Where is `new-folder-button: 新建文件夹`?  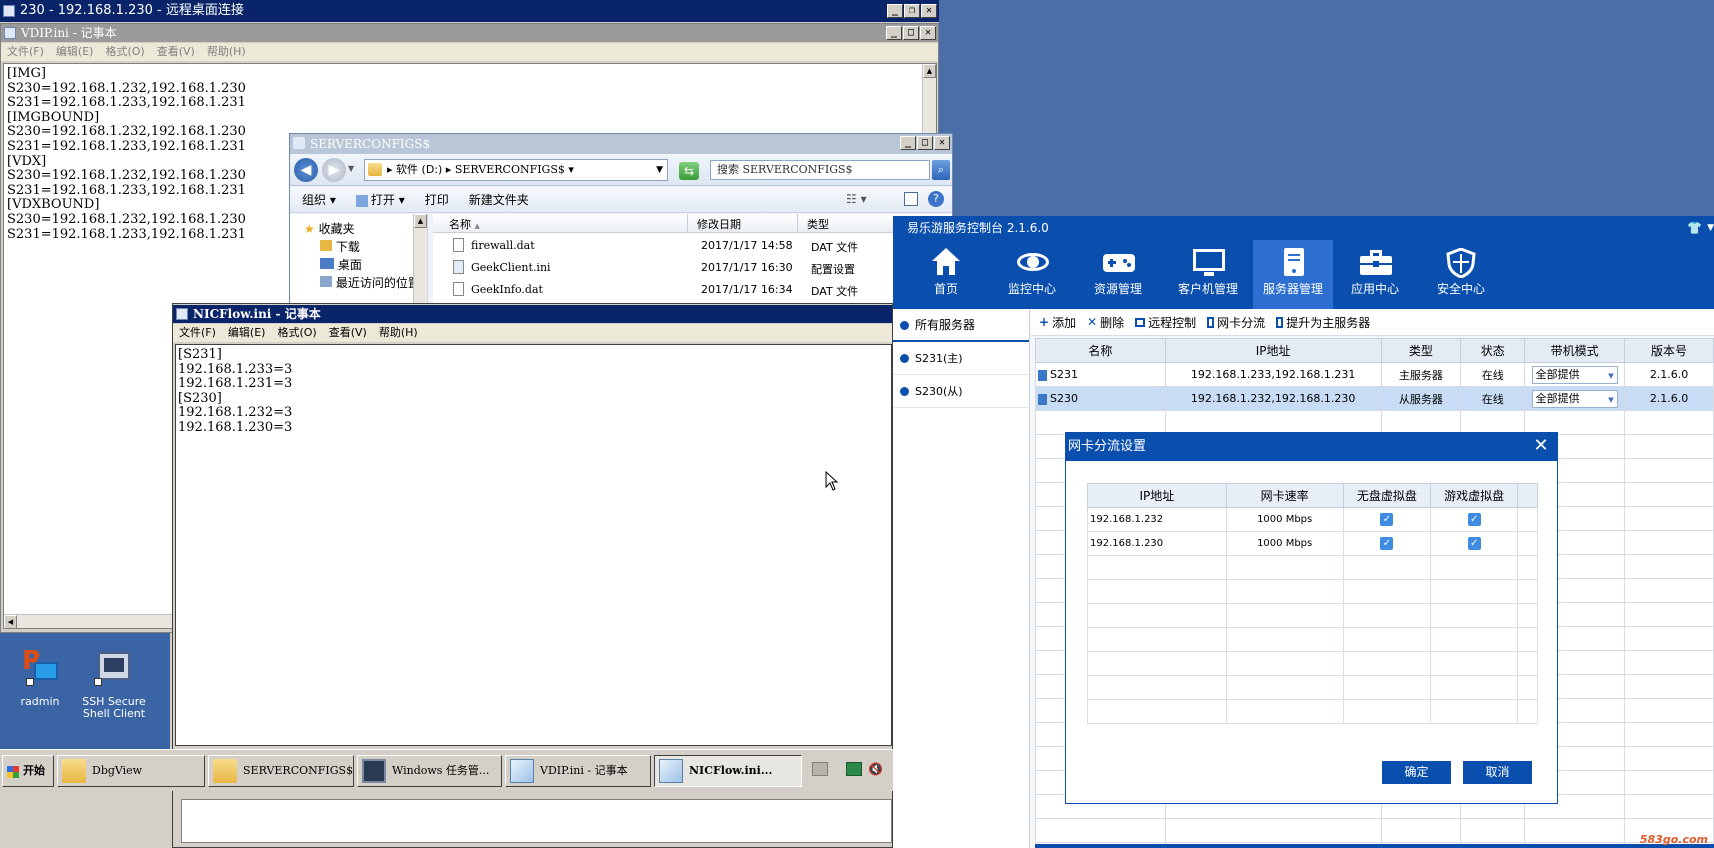 new-folder-button: 新建文件夹 is located at coordinates (499, 199).